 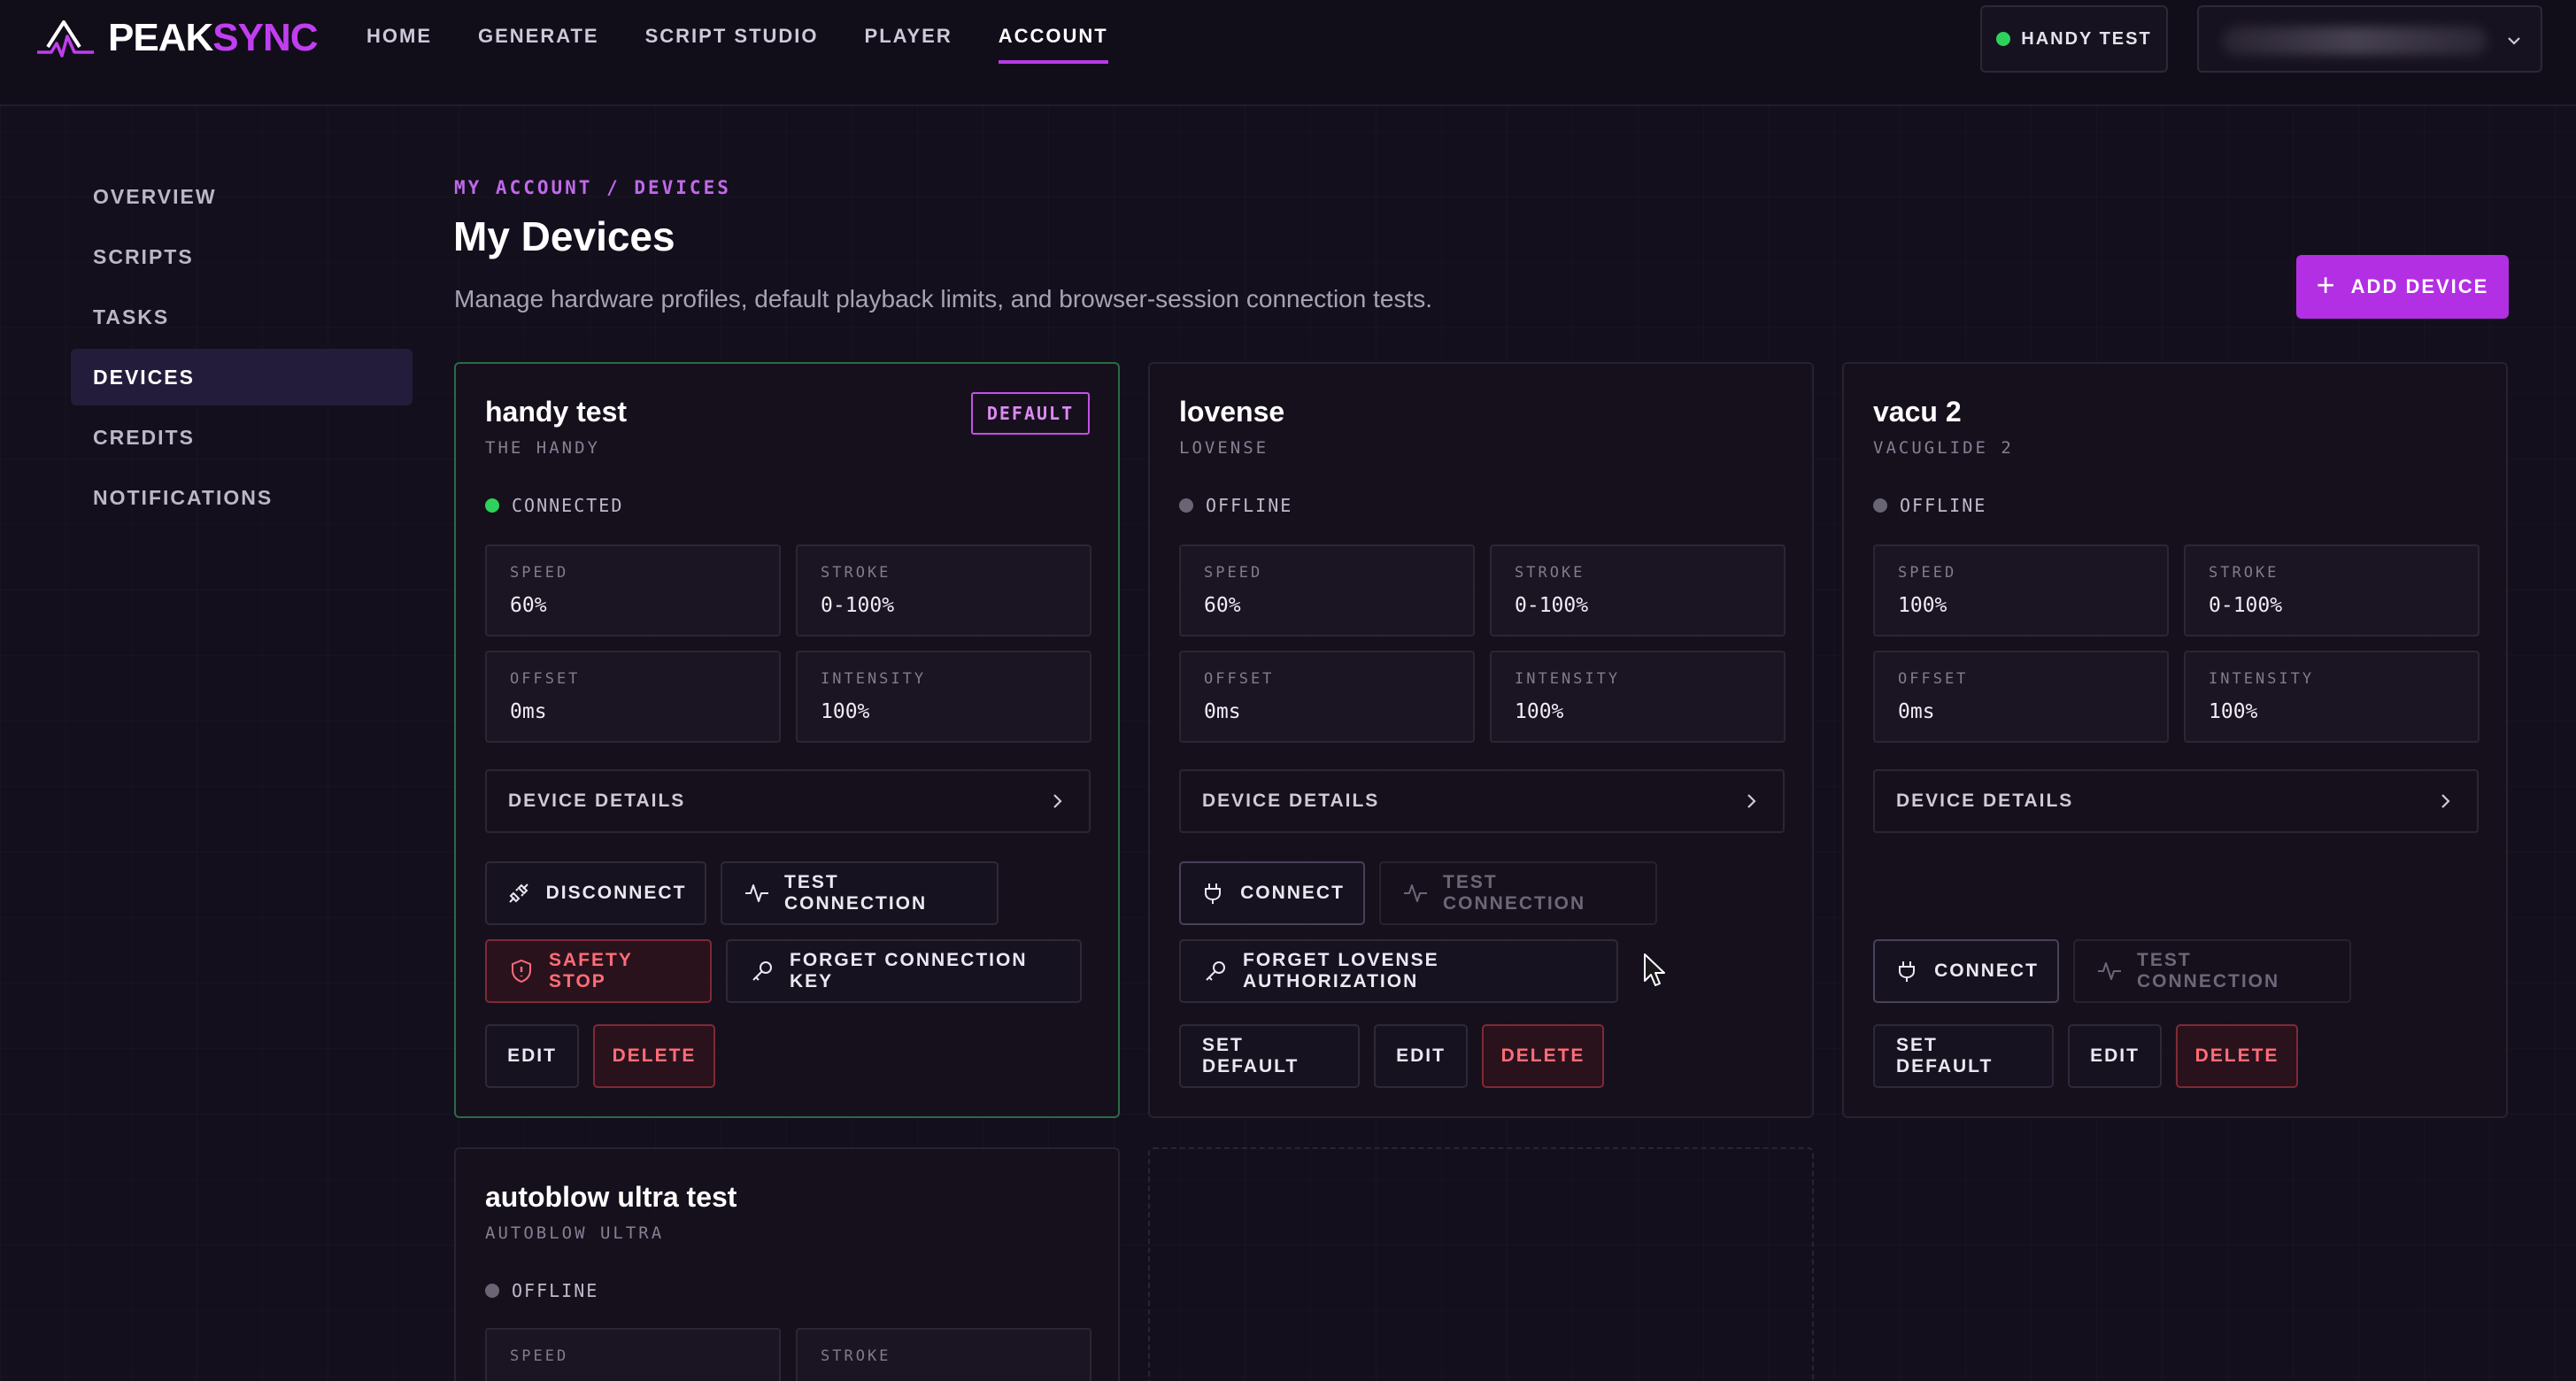 What do you see at coordinates (1030, 413) in the screenshot?
I see `default-badge: DEFAULT` at bounding box center [1030, 413].